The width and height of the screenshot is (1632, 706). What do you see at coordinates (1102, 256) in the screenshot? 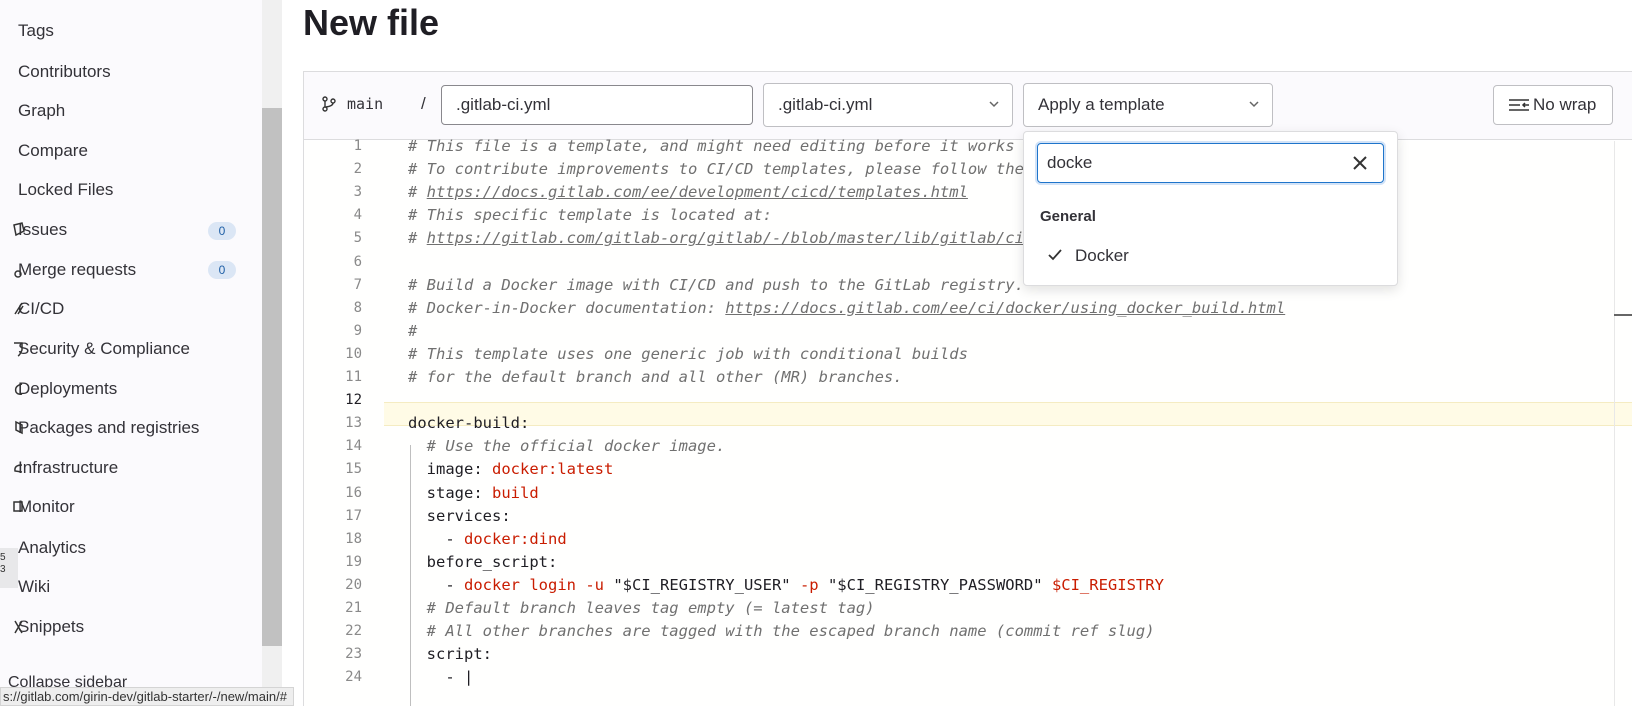
I see `template-option-docker: Docker` at bounding box center [1102, 256].